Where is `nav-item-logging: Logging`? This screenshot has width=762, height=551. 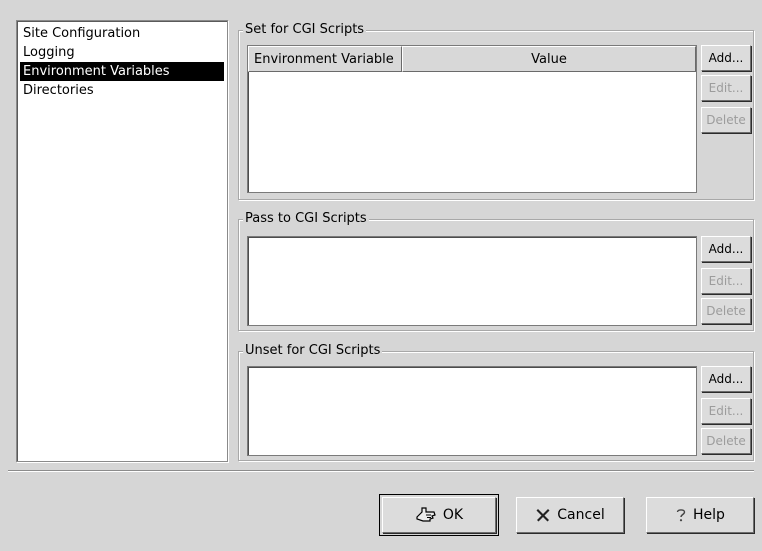 nav-item-logging: Logging is located at coordinates (122, 52).